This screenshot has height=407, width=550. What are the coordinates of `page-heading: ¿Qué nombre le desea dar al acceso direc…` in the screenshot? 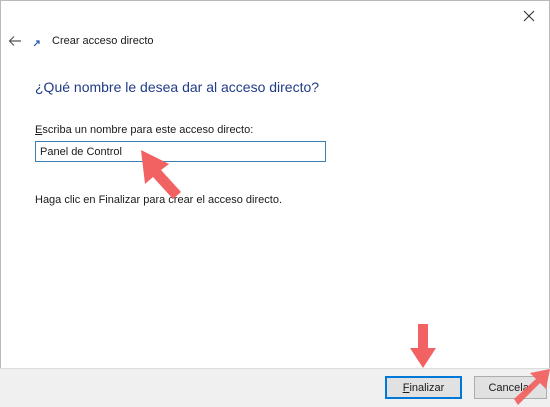 It's located at (177, 87).